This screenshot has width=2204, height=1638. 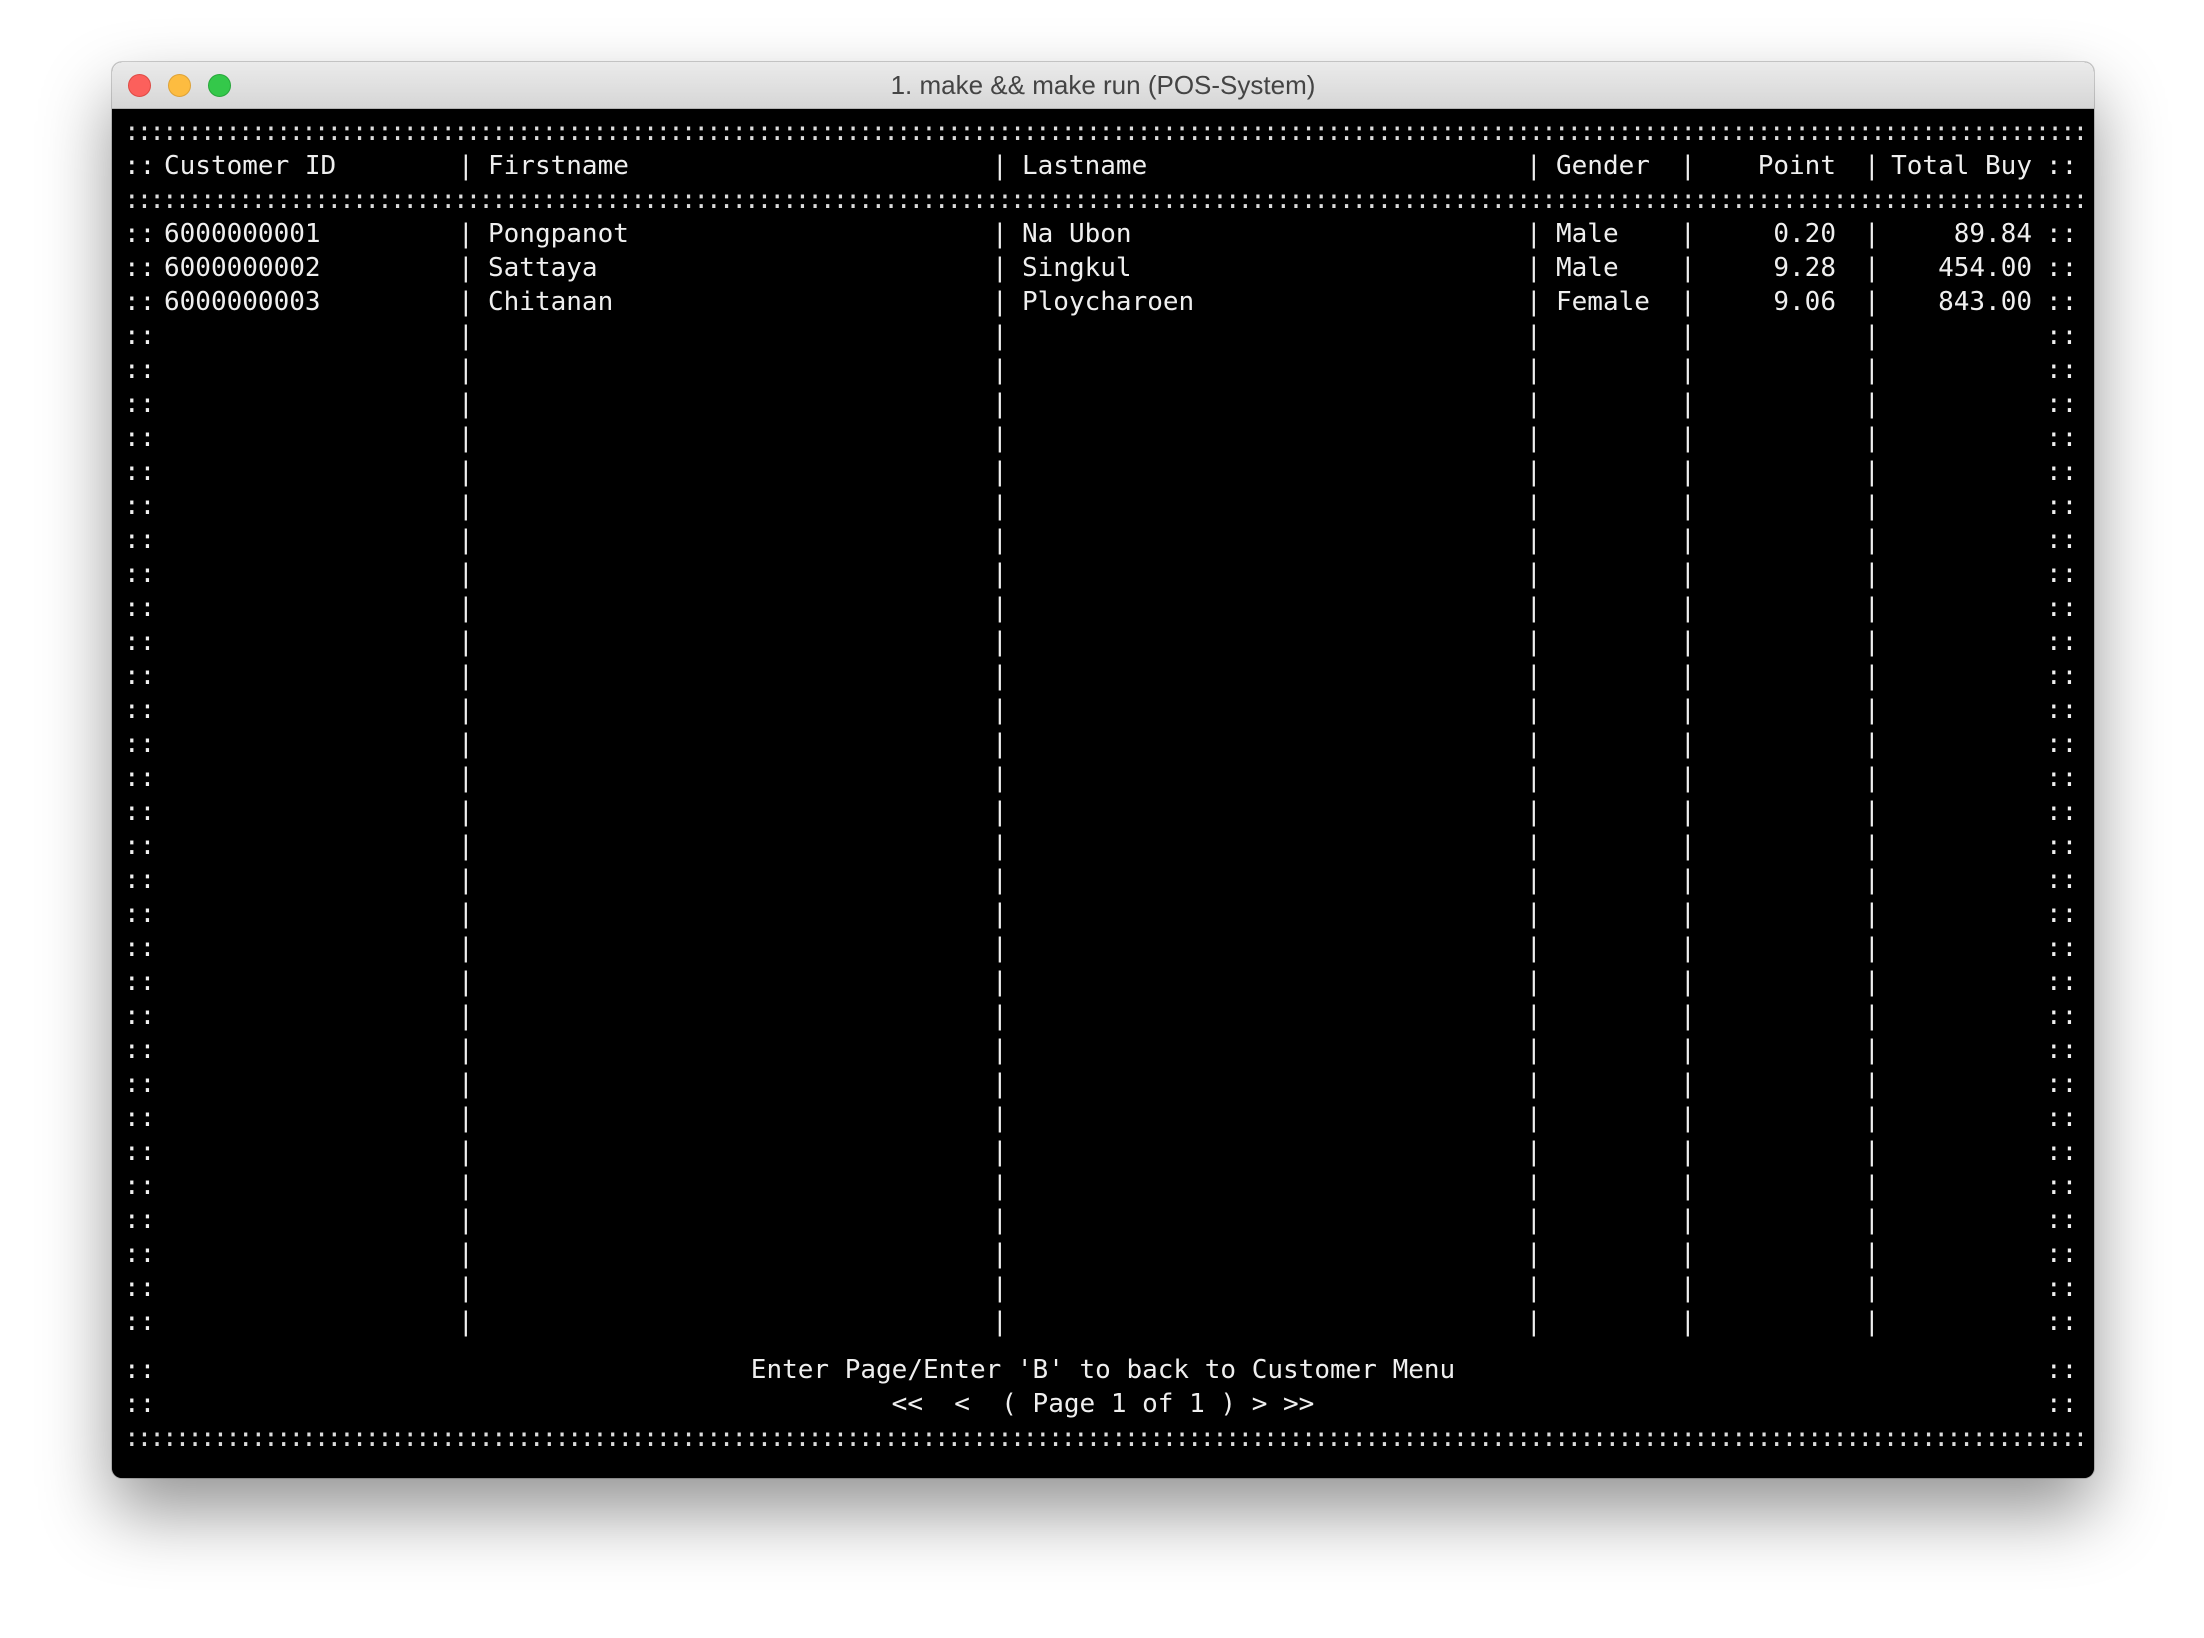 What do you see at coordinates (1985, 302) in the screenshot?
I see `cell-total-buy: 843.00` at bounding box center [1985, 302].